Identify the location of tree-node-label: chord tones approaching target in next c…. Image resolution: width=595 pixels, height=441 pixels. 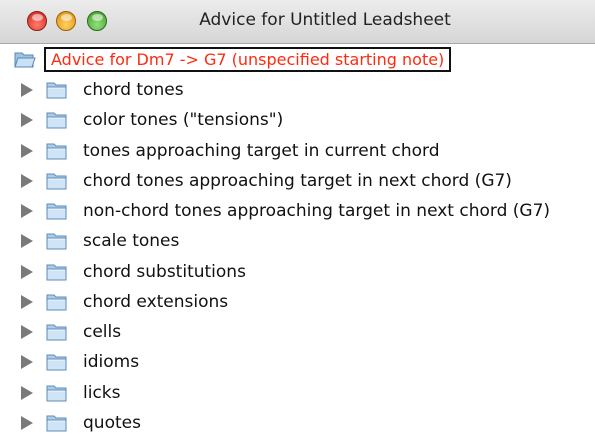
(297, 181).